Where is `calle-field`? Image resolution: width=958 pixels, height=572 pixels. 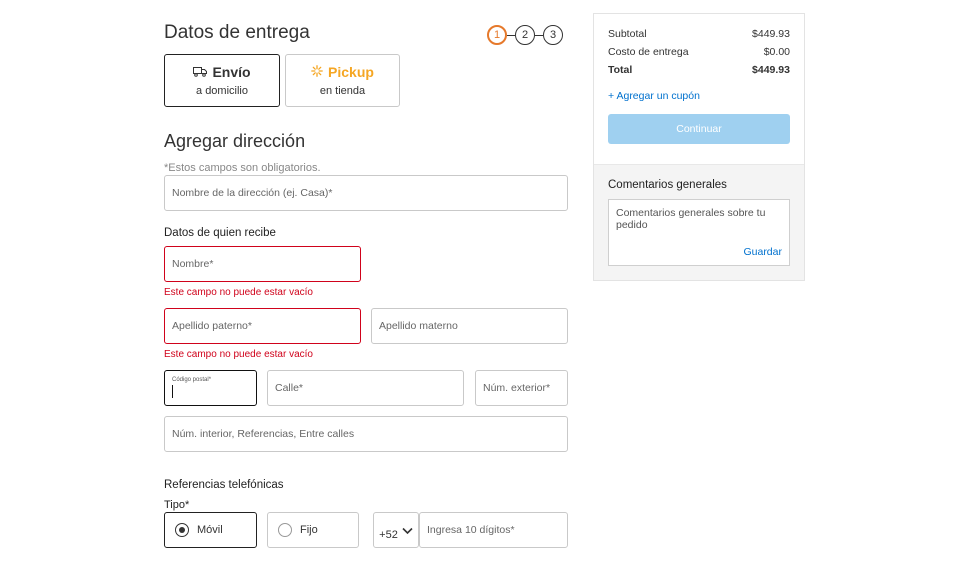
calle-field is located at coordinates (365, 388).